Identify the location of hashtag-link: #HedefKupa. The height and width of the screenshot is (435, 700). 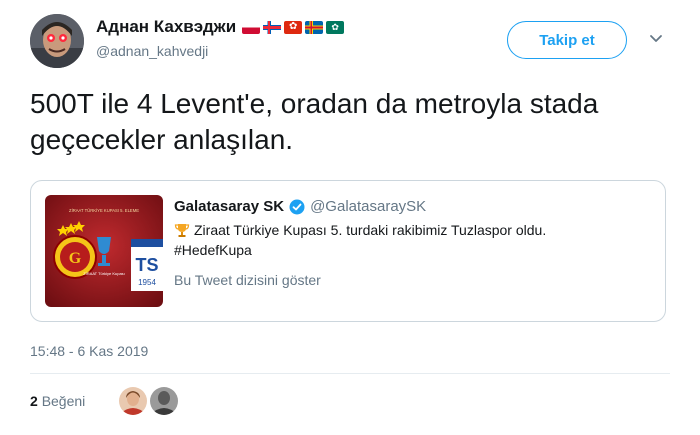
(213, 250).